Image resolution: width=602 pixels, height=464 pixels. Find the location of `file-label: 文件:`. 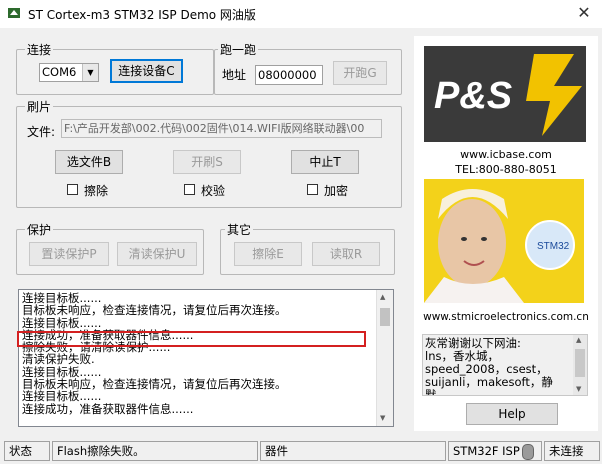

file-label: 文件: is located at coordinates (41, 132).